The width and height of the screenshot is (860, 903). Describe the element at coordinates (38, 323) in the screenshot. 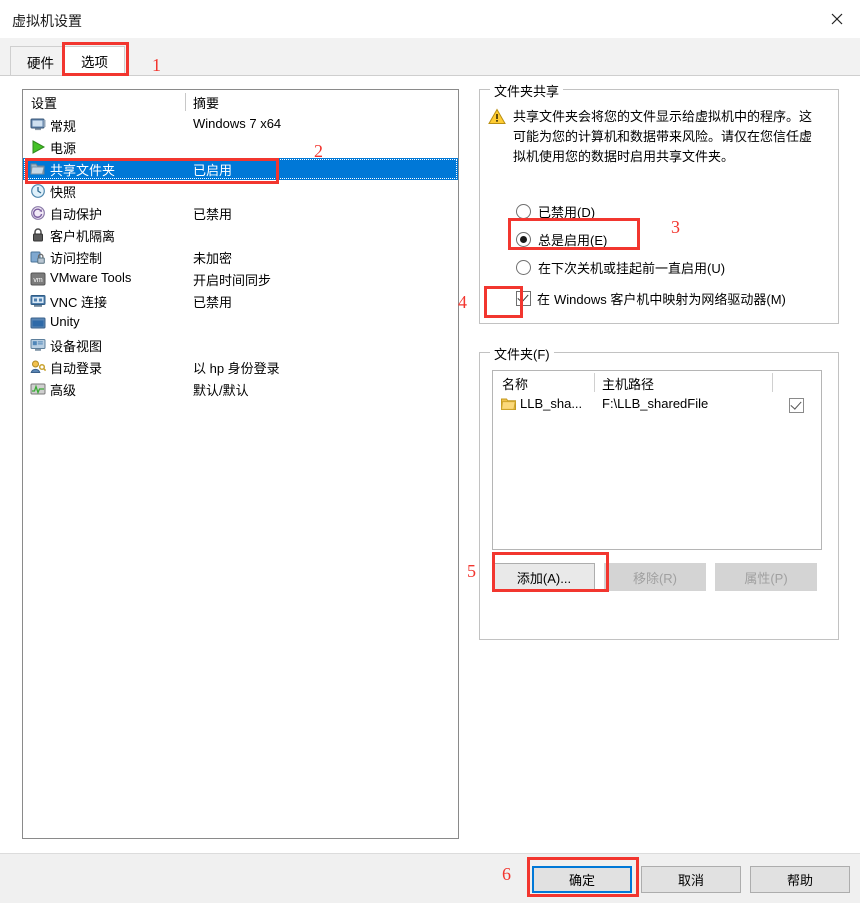

I see `unity-icon` at that location.